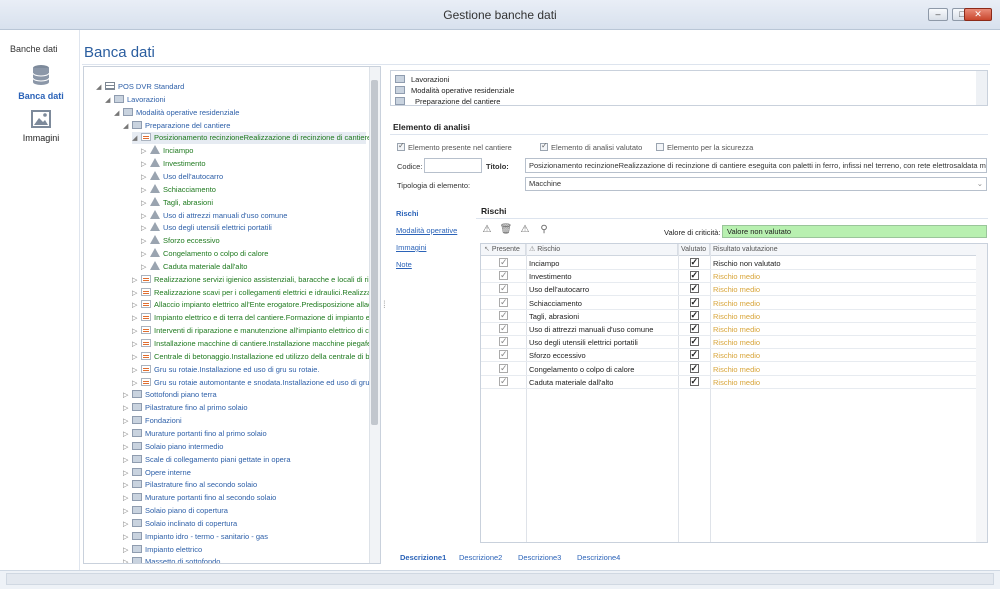  What do you see at coordinates (602, 382) in the screenshot?
I see `rischio-cell: Caduta materiale dall'alto` at bounding box center [602, 382].